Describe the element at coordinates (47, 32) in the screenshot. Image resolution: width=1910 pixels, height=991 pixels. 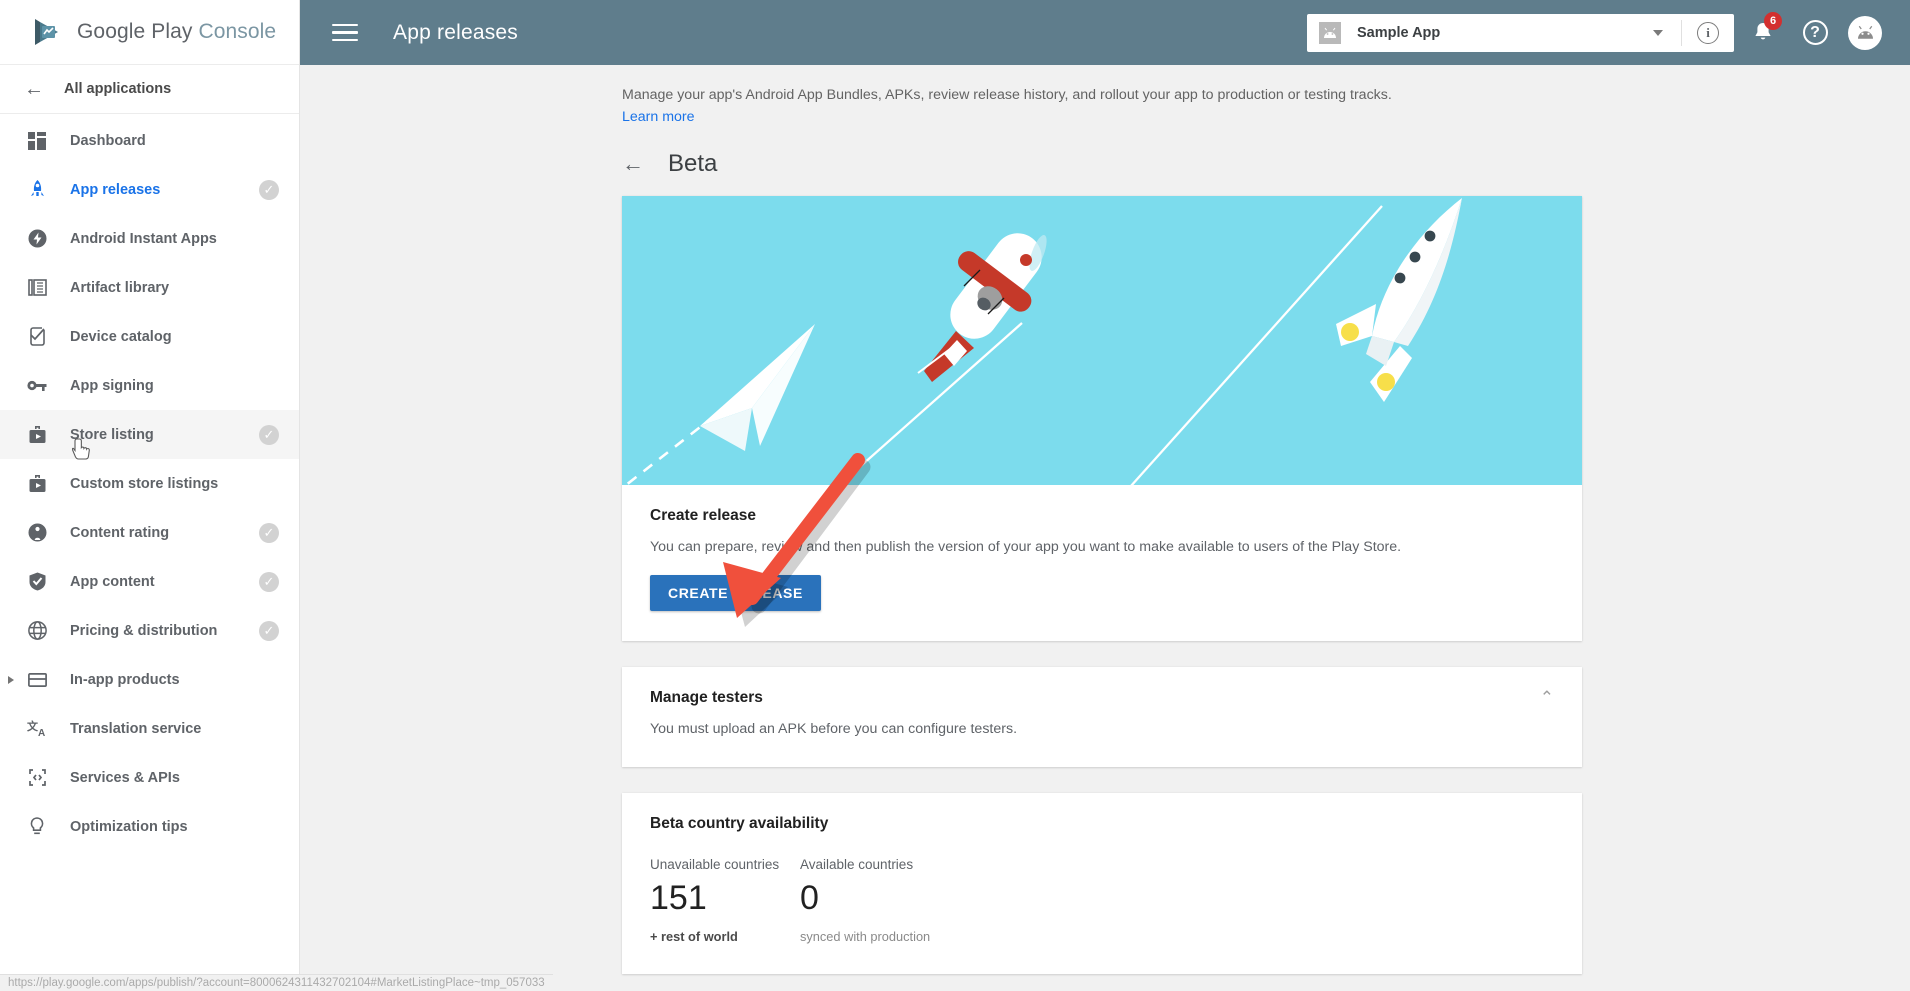
I see `play-console-logo-icon` at that location.